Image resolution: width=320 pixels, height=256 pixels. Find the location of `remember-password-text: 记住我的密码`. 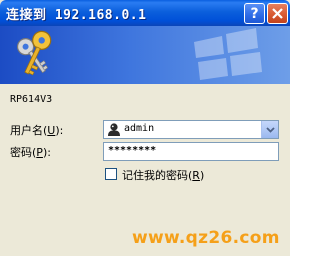

remember-password-text: 记住我的密码 is located at coordinates (155, 175).